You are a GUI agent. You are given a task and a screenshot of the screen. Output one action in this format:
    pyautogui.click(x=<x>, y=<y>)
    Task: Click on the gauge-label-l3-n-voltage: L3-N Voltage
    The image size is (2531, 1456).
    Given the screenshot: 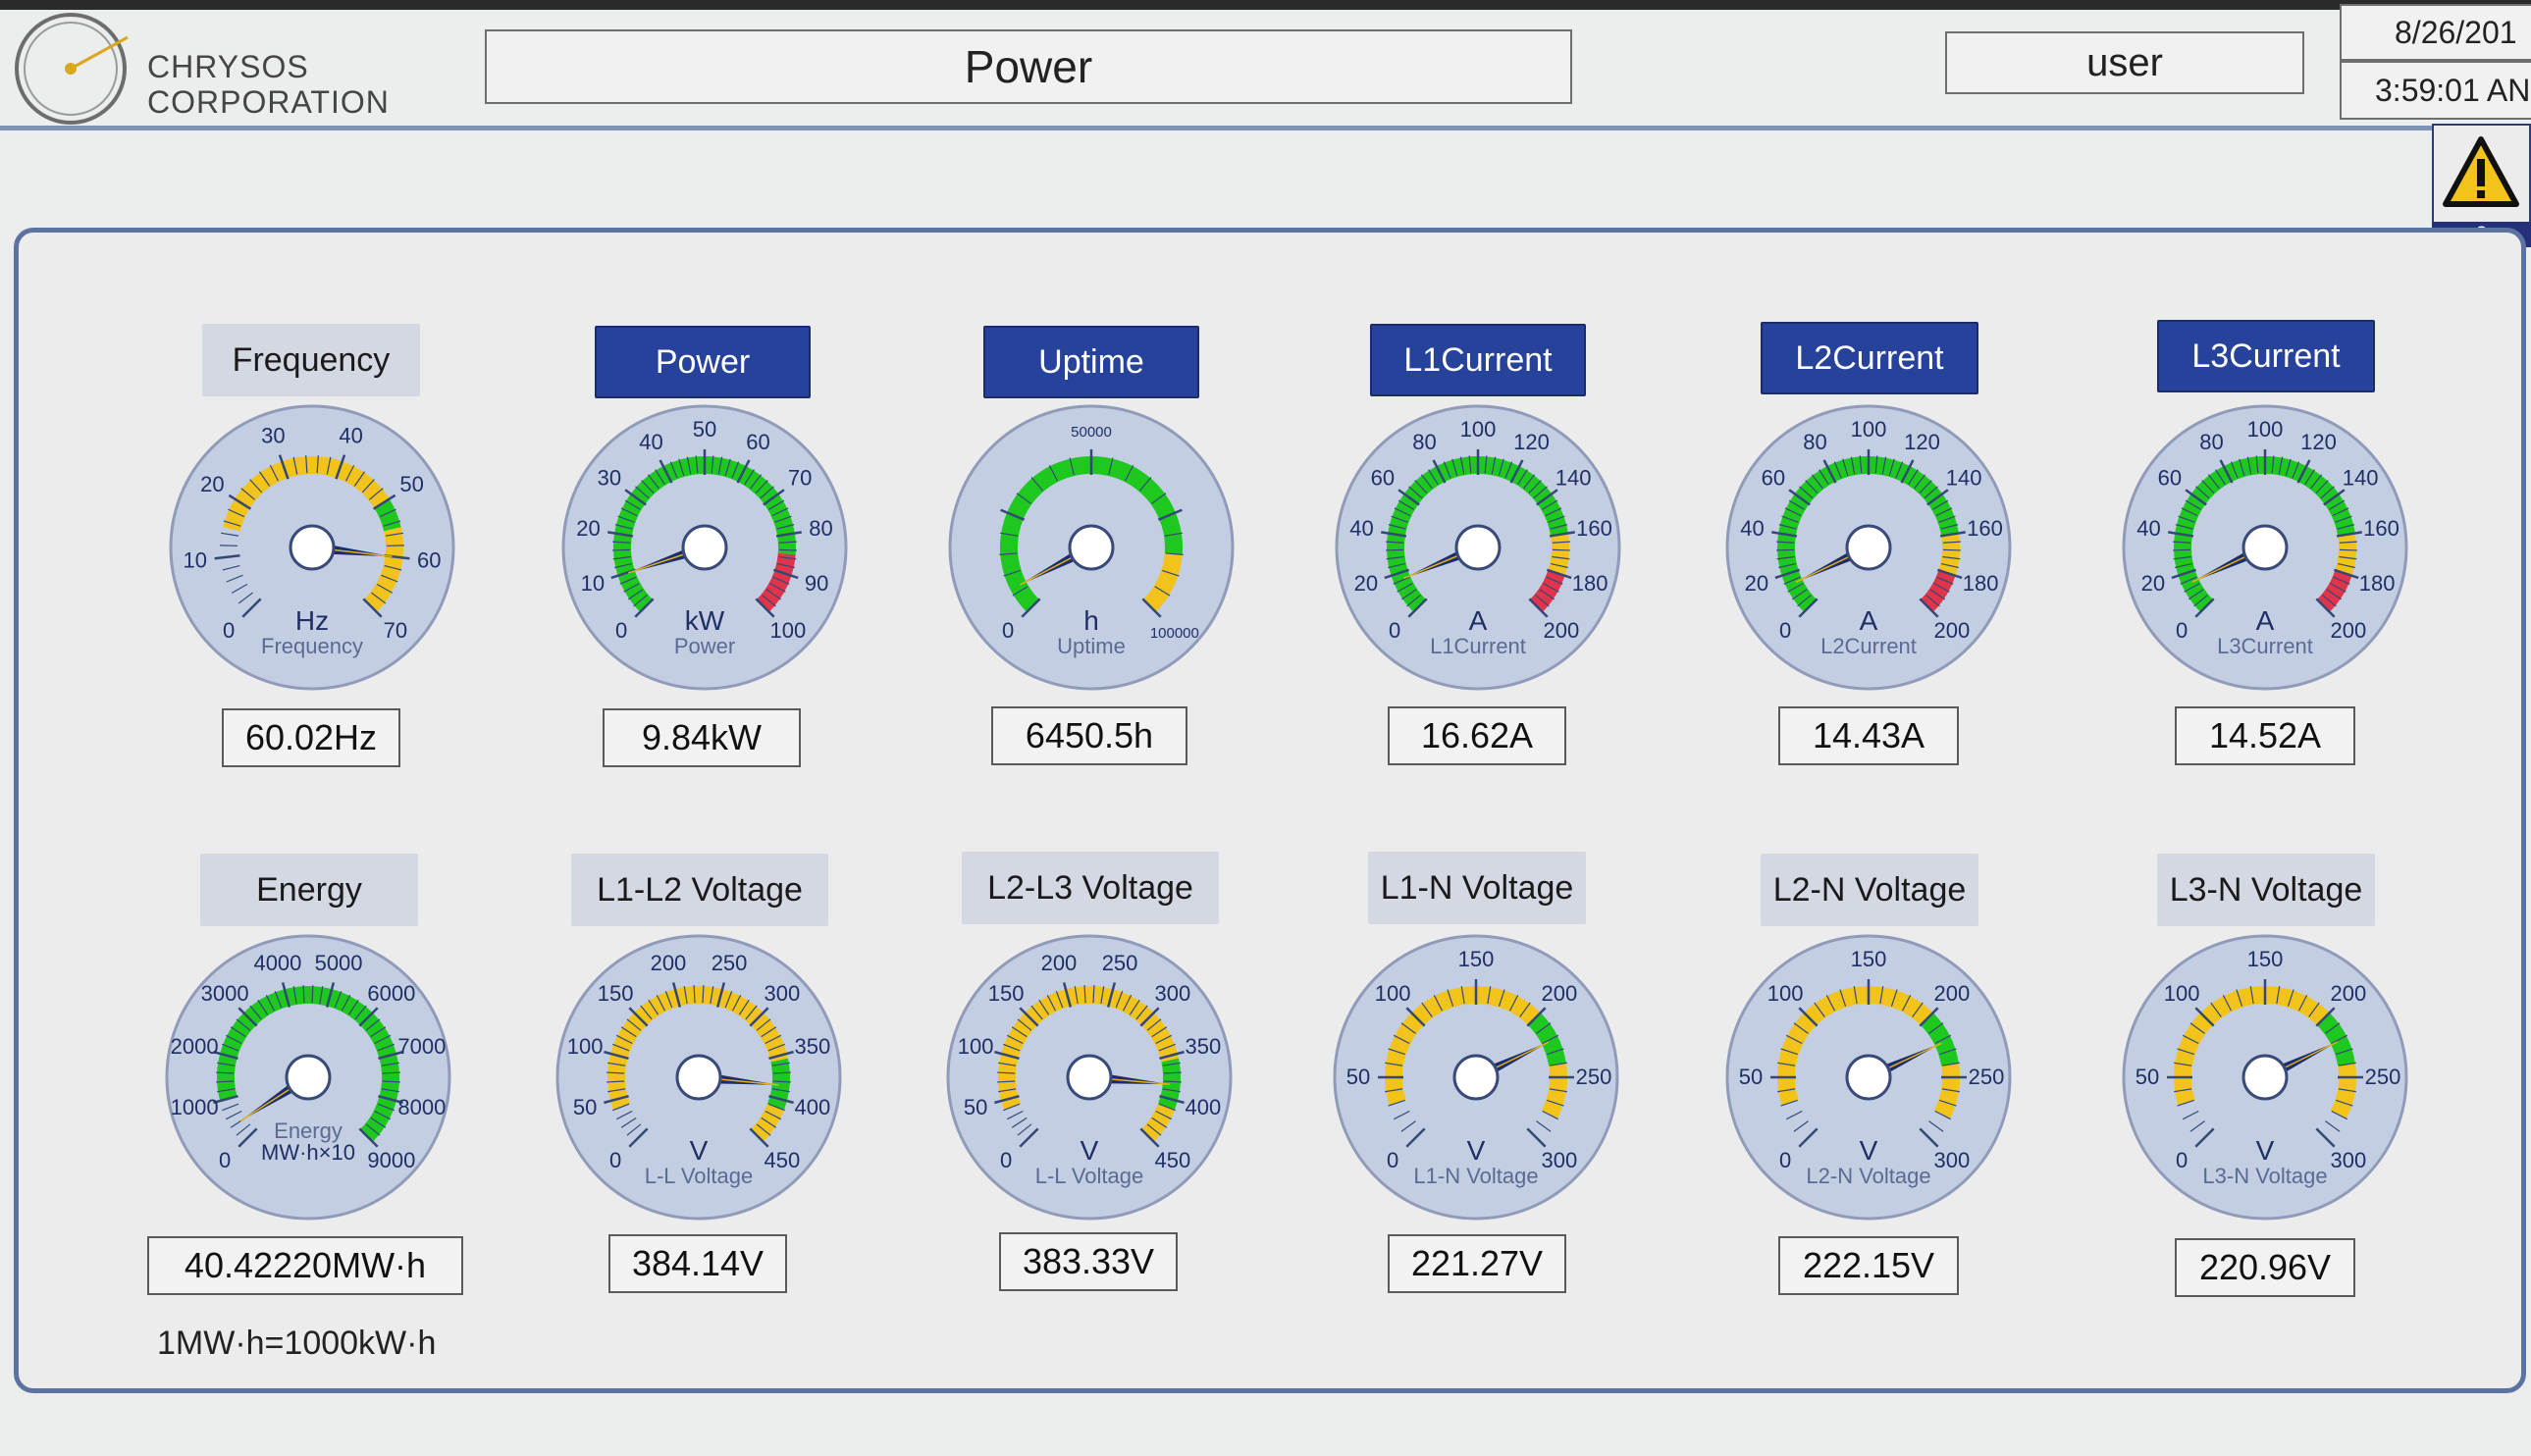 What is the action you would take?
    pyautogui.click(x=2266, y=890)
    